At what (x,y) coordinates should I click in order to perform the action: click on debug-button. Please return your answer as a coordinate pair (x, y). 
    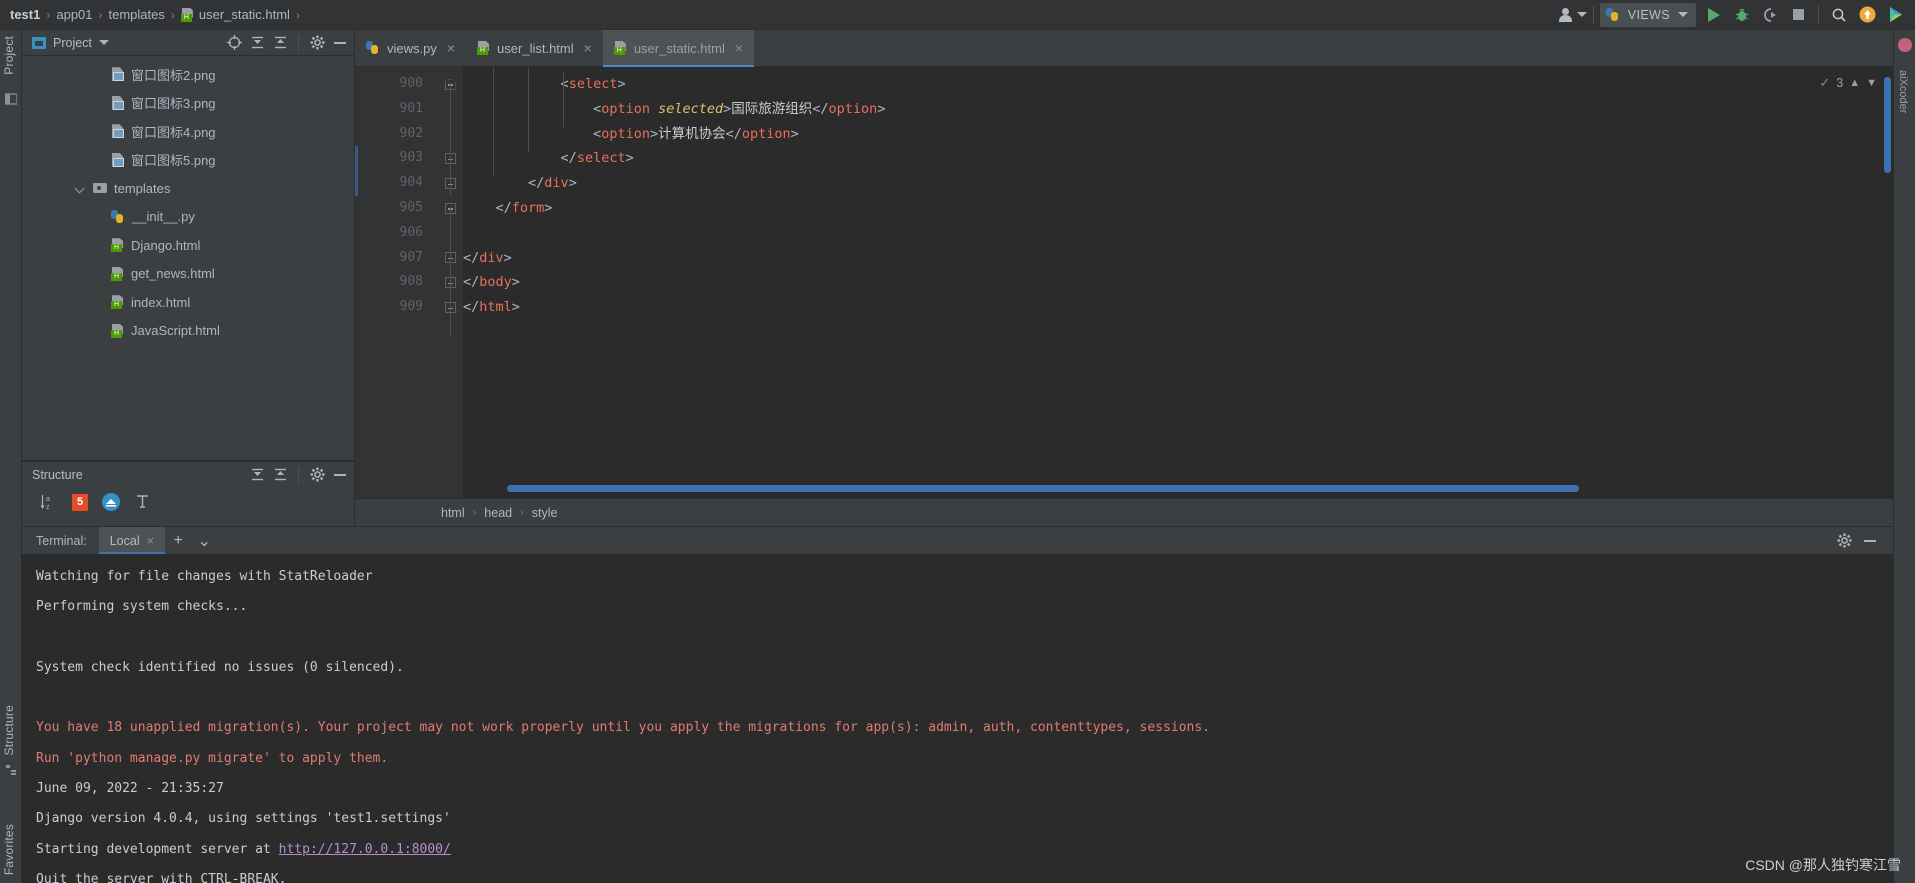
    Looking at the image, I should click on (1742, 15).